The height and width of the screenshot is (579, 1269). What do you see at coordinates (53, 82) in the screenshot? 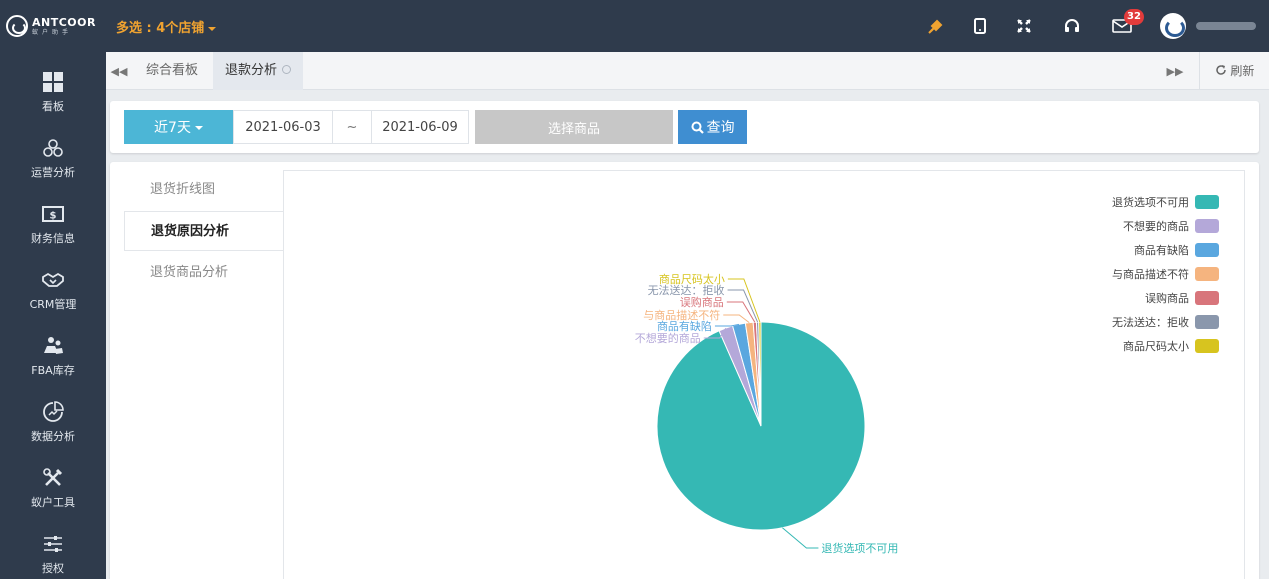
I see `dashboard-icon` at bounding box center [53, 82].